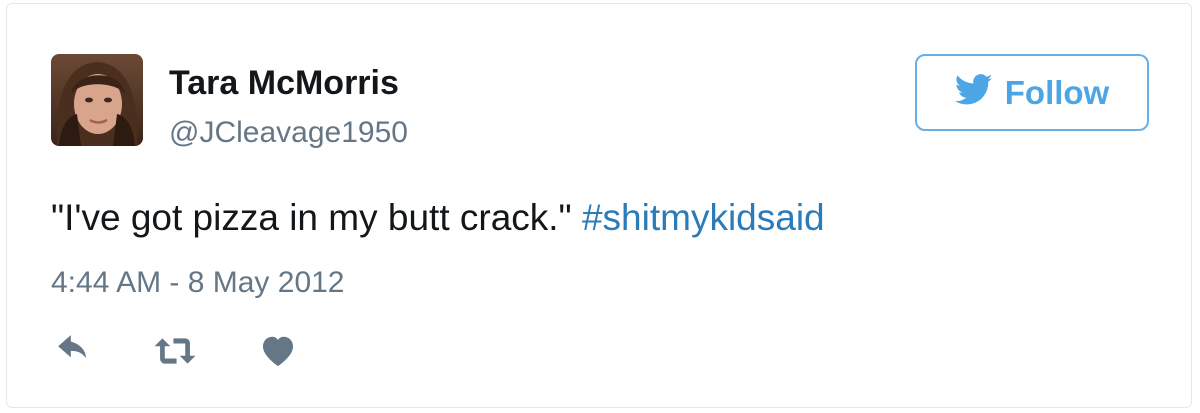 The image size is (1200, 413). I want to click on avatar, so click(97, 100).